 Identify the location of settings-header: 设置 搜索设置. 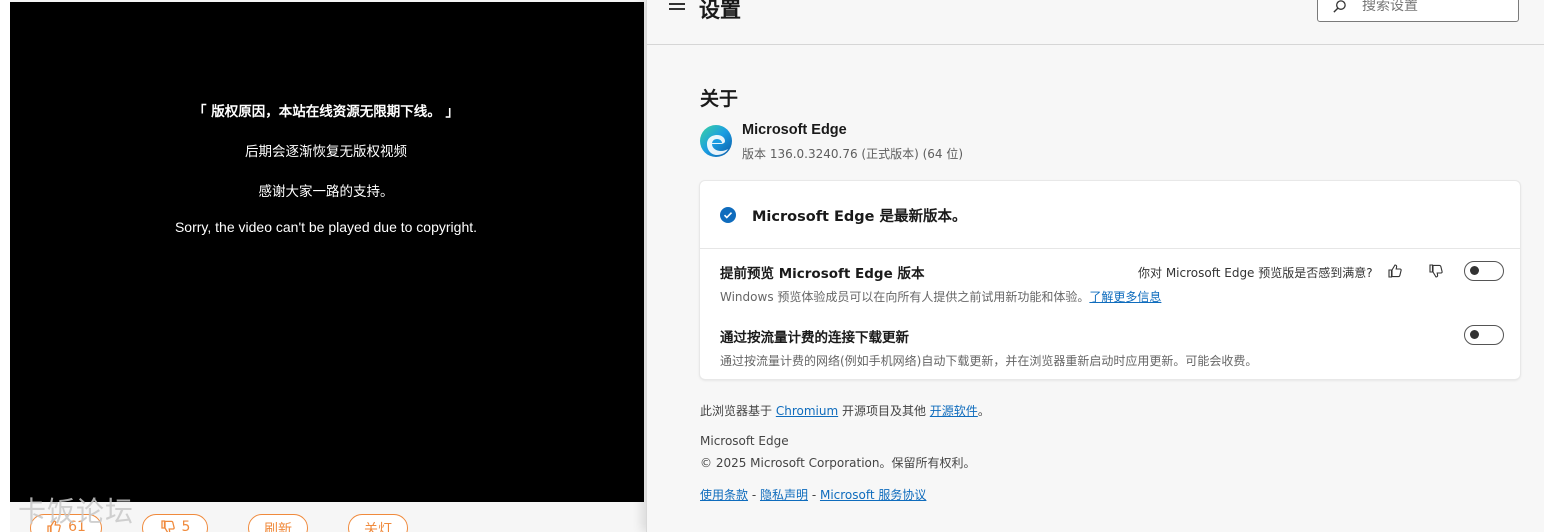
(1095, 22).